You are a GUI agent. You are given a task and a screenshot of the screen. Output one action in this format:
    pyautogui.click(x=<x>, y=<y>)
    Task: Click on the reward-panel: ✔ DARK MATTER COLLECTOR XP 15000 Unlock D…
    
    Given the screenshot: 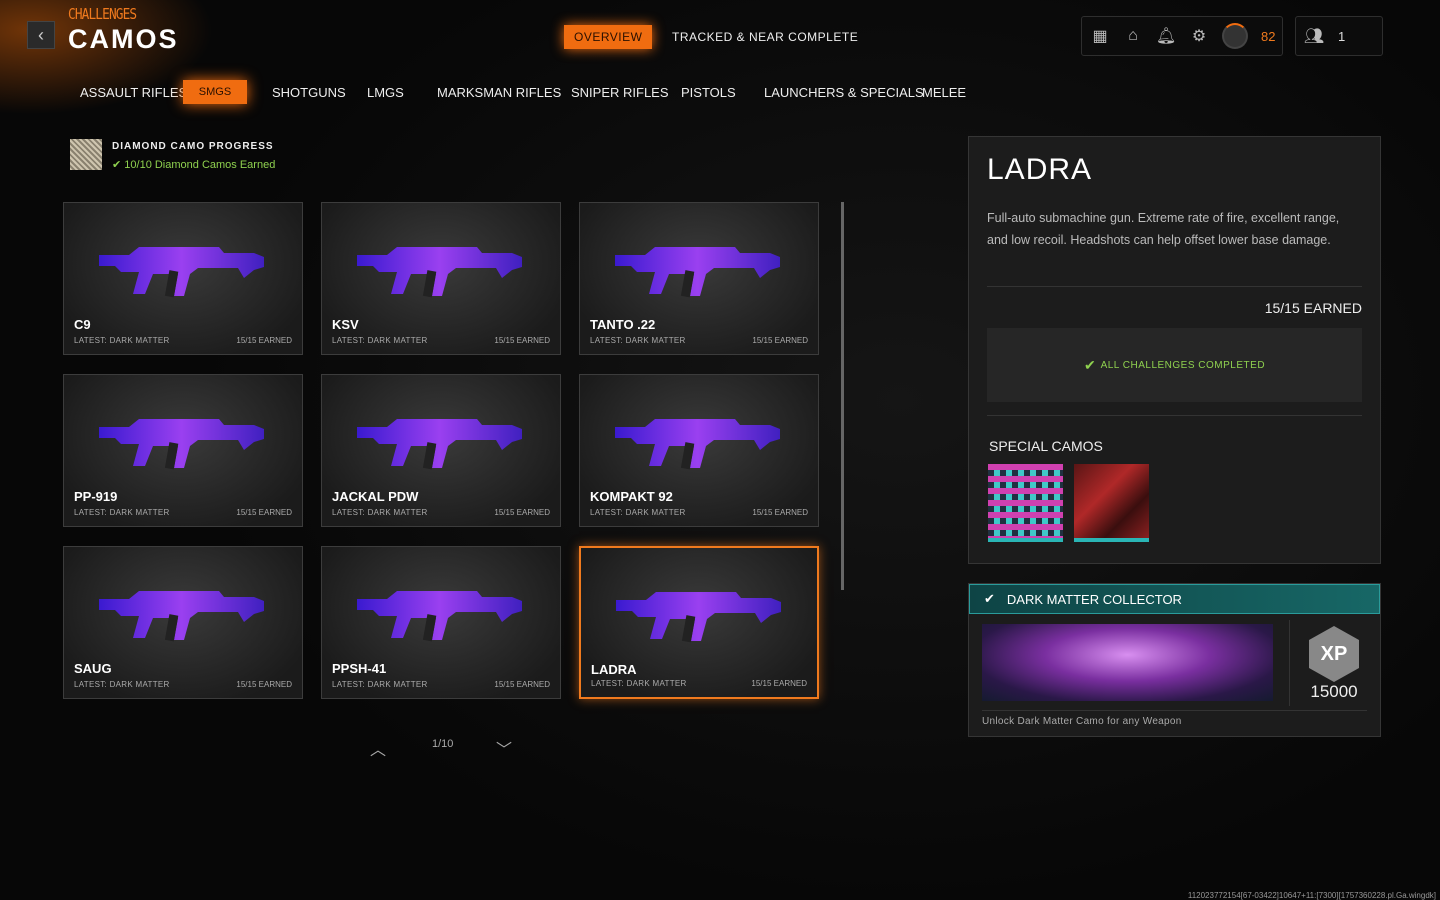 What is the action you would take?
    pyautogui.click(x=1174, y=660)
    